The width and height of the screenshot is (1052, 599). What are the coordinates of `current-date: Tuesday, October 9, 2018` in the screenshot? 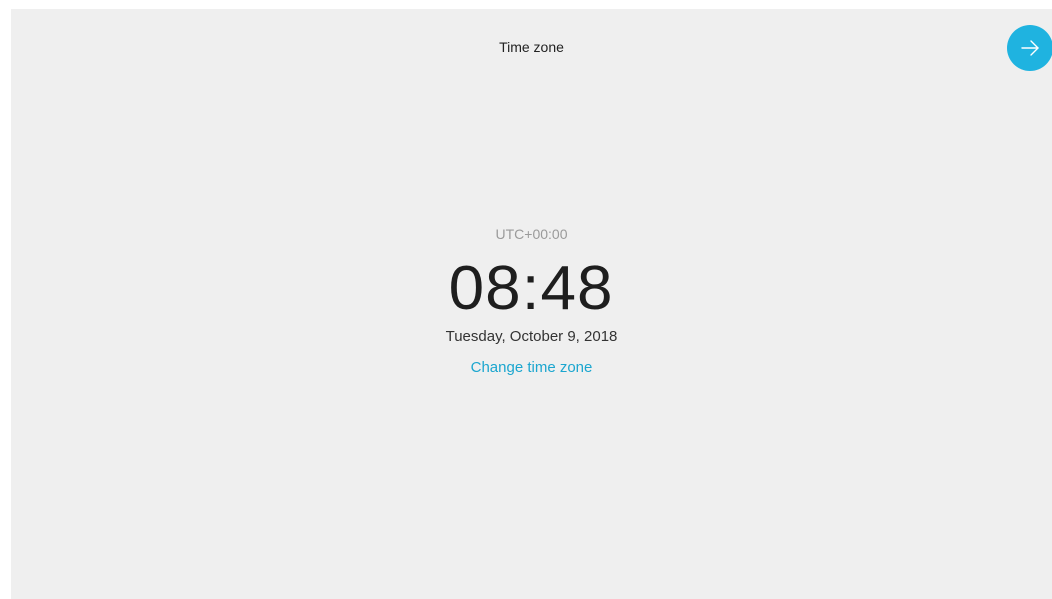 It's located at (531, 336).